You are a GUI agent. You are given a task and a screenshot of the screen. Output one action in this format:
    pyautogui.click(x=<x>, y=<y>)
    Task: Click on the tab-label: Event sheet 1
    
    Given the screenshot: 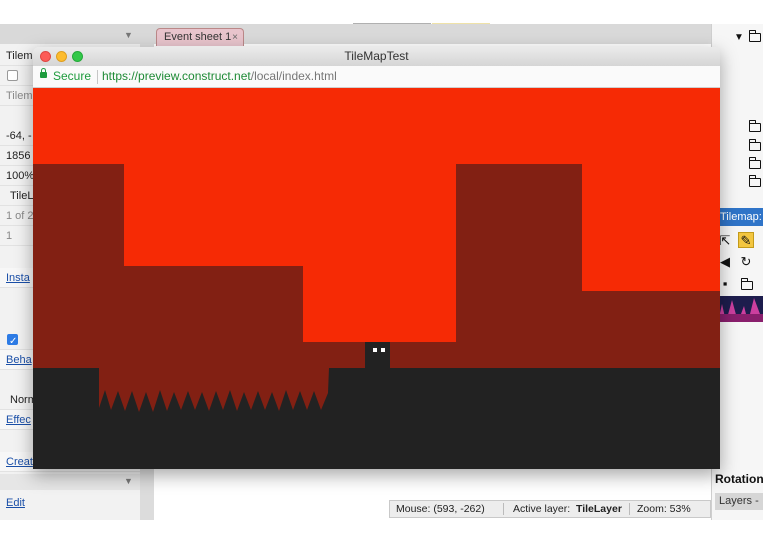 What is the action you would take?
    pyautogui.click(x=198, y=37)
    